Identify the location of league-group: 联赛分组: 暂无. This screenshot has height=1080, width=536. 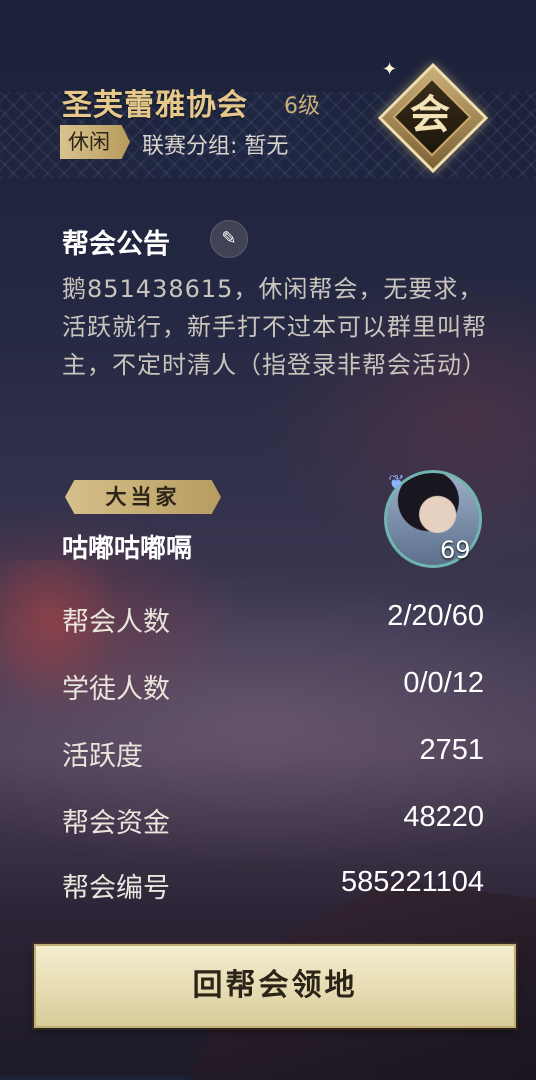
(215, 146).